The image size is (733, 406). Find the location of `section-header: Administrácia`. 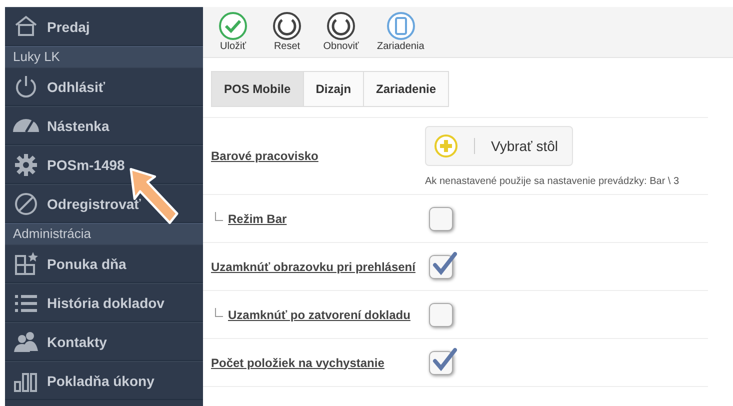

section-header: Administrácia is located at coordinates (104, 233).